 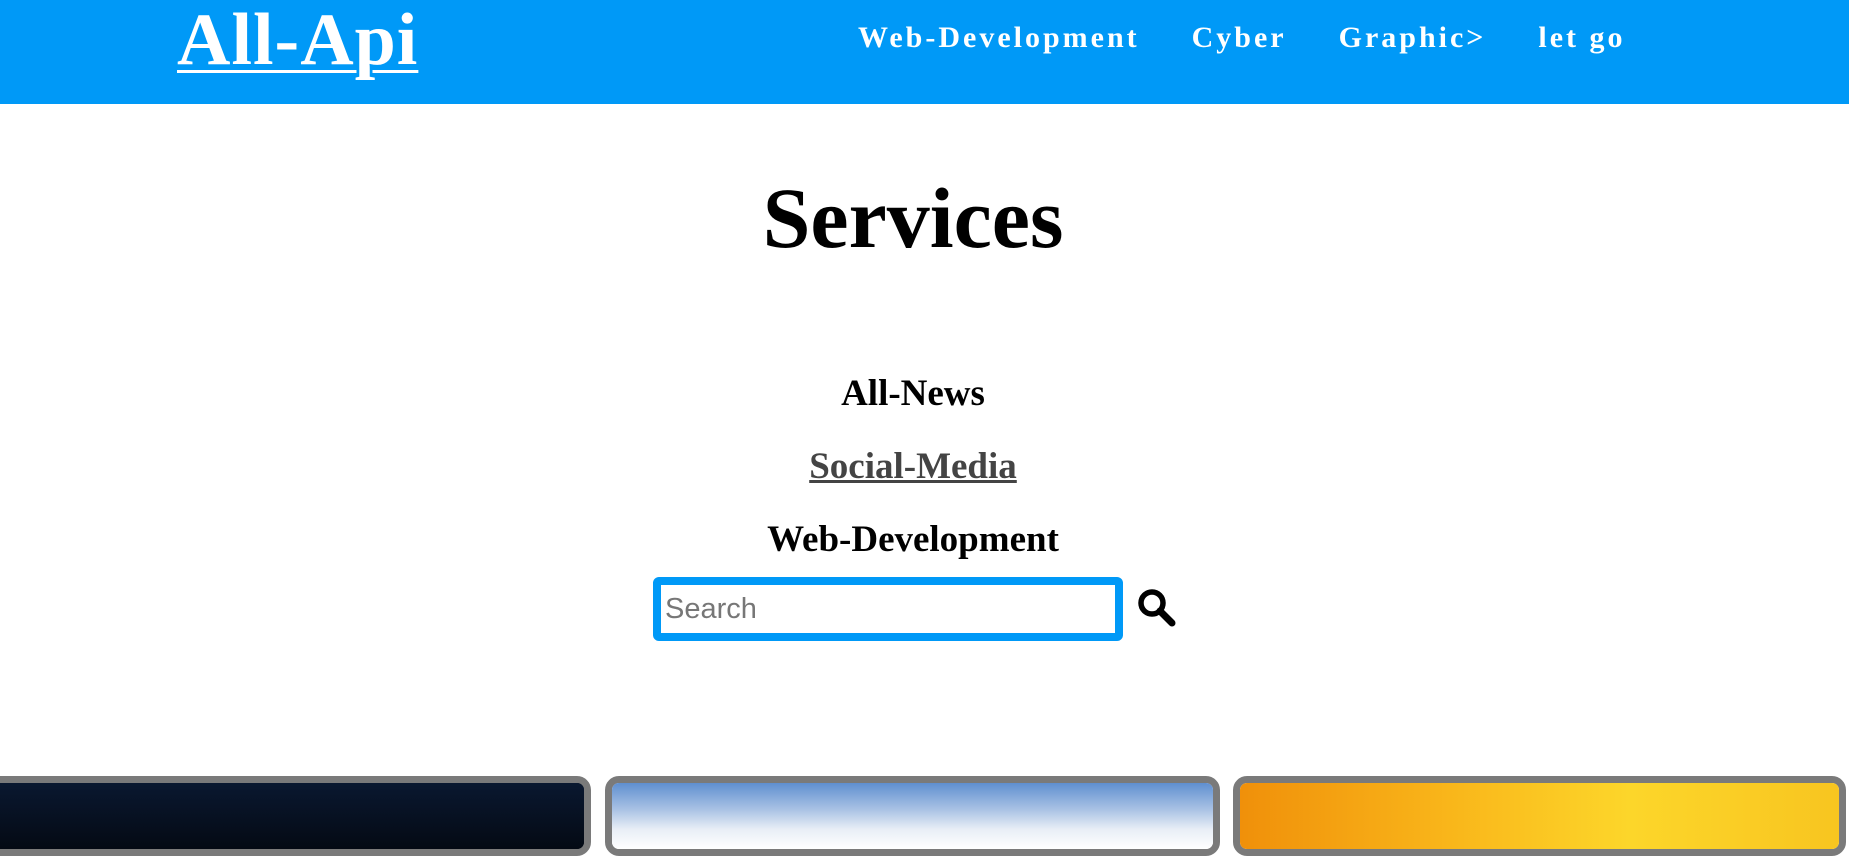 I want to click on nav-item-cyber: Cyber, so click(x=1239, y=38).